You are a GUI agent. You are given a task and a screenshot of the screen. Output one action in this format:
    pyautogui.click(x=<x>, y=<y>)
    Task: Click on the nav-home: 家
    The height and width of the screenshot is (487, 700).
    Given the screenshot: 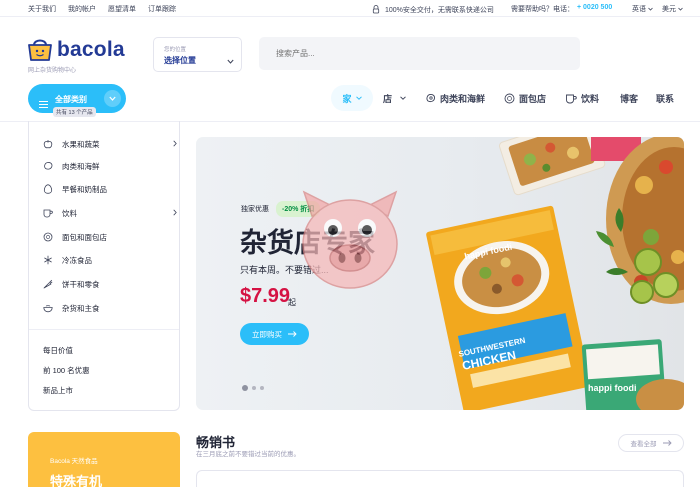 What is the action you would take?
    pyautogui.click(x=352, y=98)
    